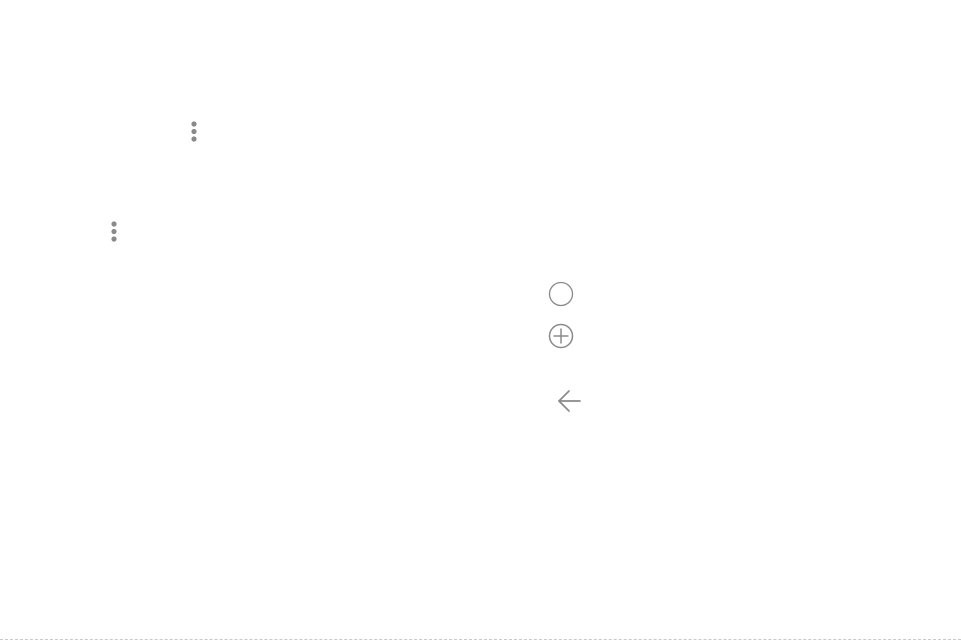 This screenshot has height=641, width=961. I want to click on footer-divider, so click(480, 639).